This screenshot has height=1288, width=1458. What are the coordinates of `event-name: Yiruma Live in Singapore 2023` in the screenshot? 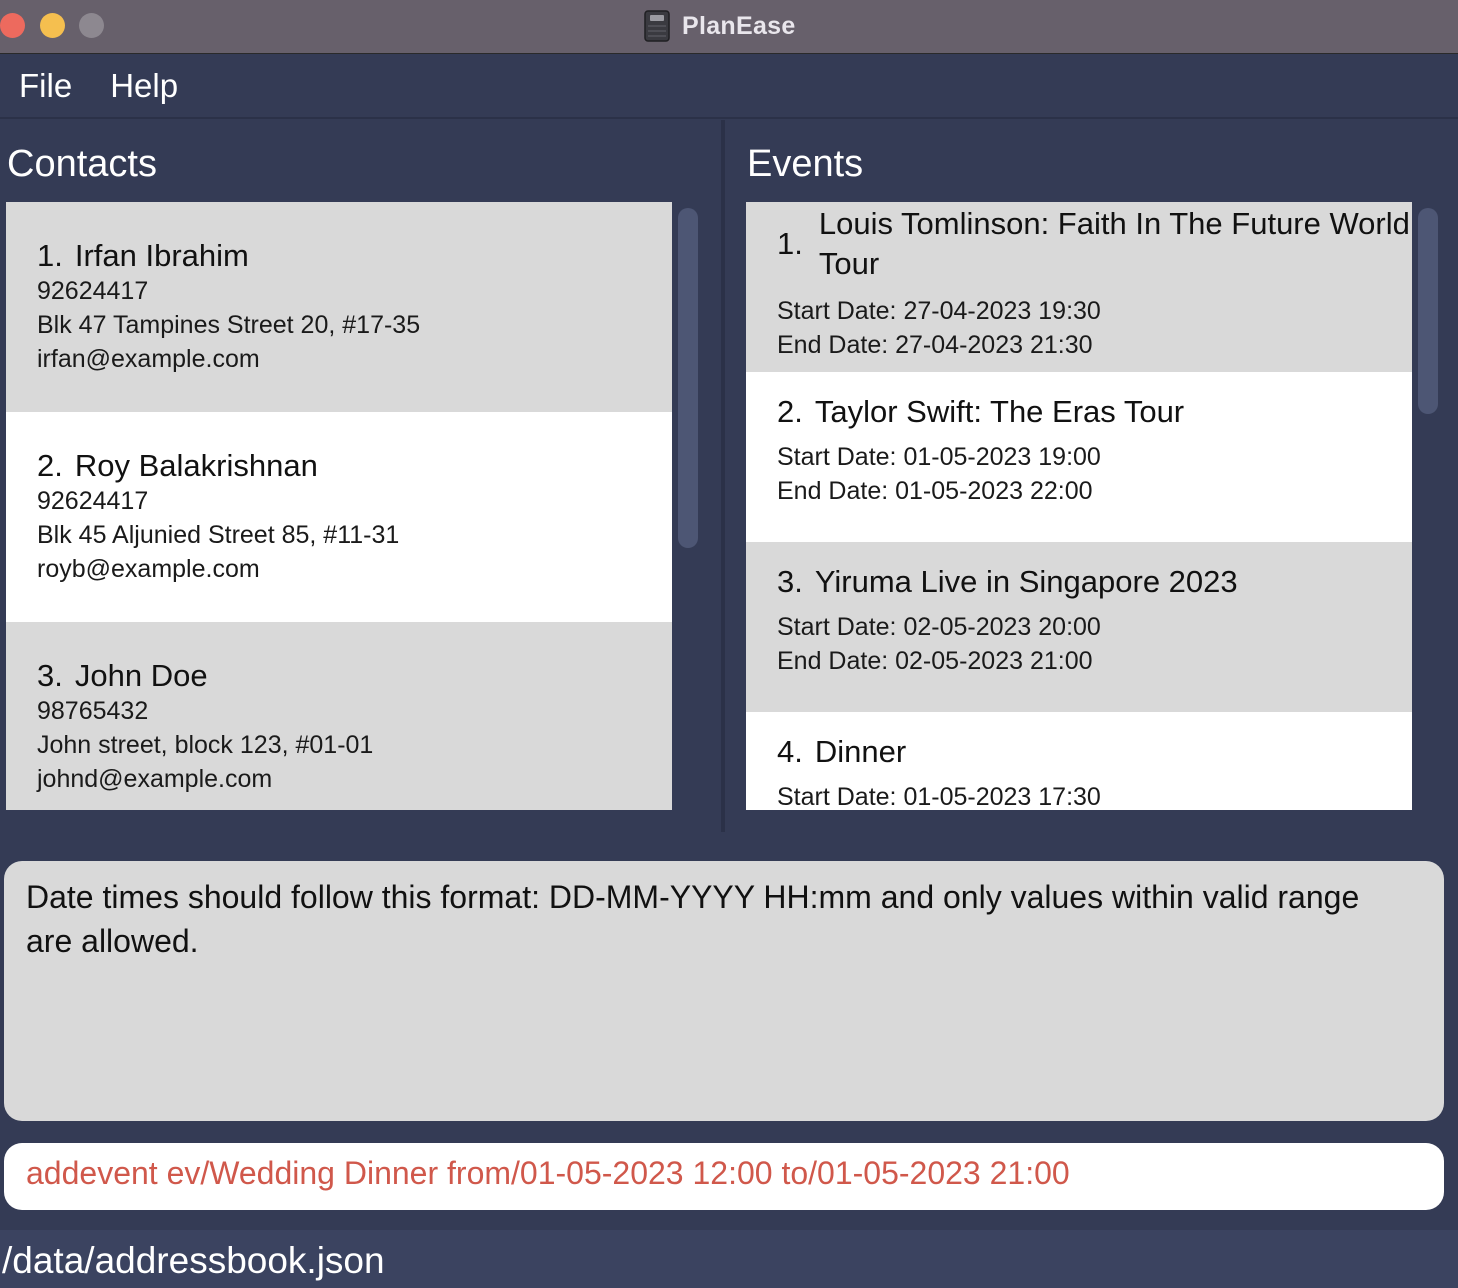 It's located at (1026, 581).